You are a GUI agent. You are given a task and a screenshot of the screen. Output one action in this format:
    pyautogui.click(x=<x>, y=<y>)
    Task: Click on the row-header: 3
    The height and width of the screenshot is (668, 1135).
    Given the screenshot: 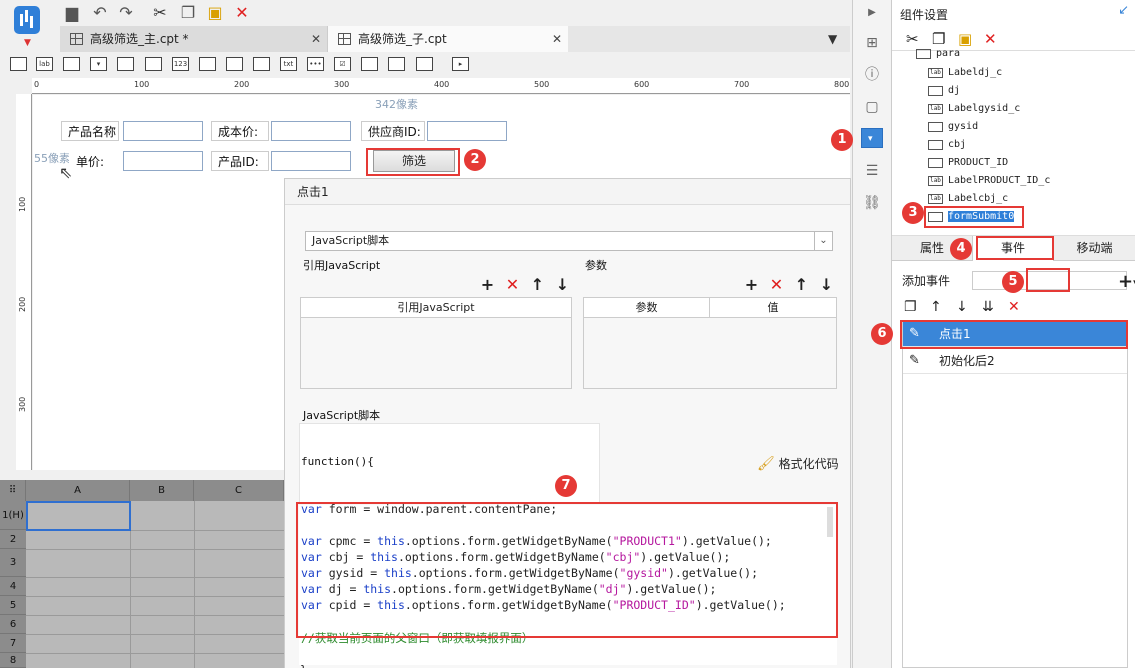 What is the action you would take?
    pyautogui.click(x=13, y=563)
    